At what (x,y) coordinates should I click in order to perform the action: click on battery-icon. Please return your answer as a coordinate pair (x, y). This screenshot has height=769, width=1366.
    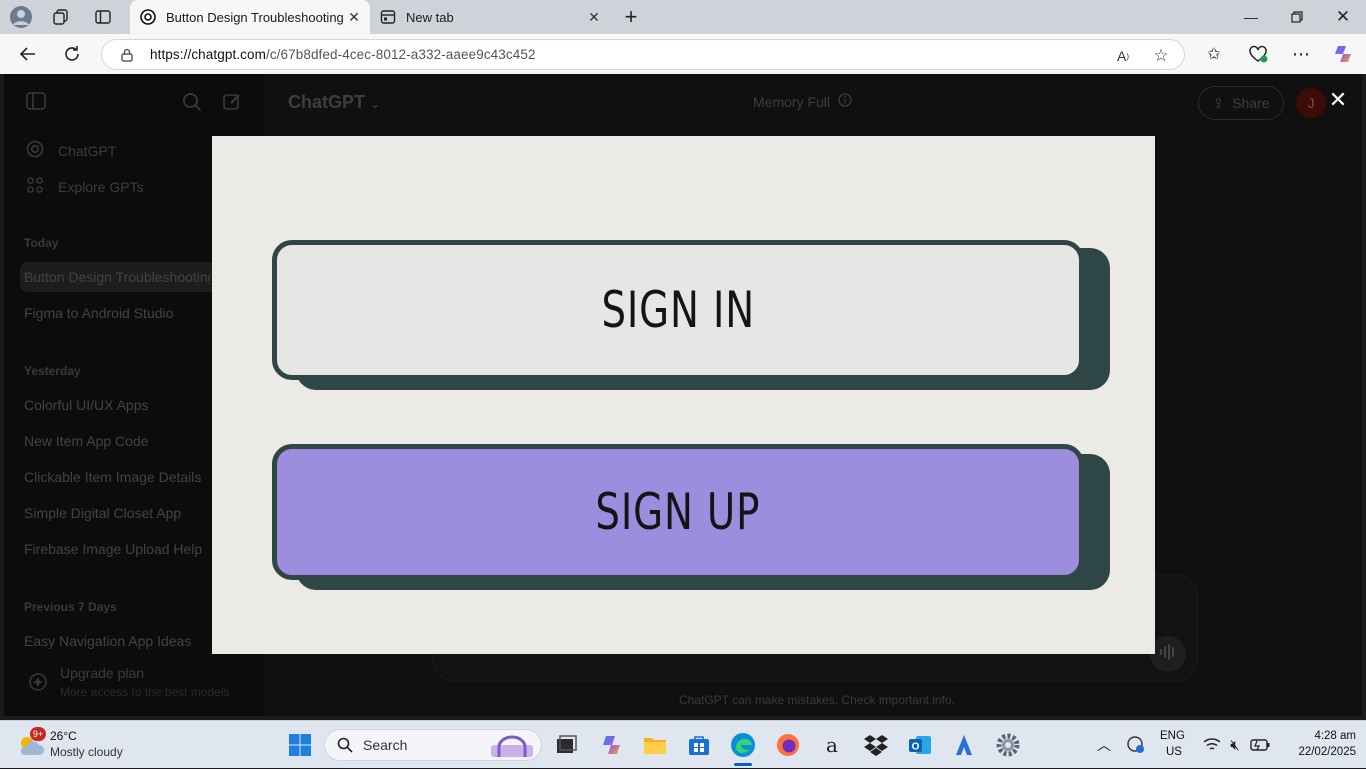
    Looking at the image, I should click on (1260, 745).